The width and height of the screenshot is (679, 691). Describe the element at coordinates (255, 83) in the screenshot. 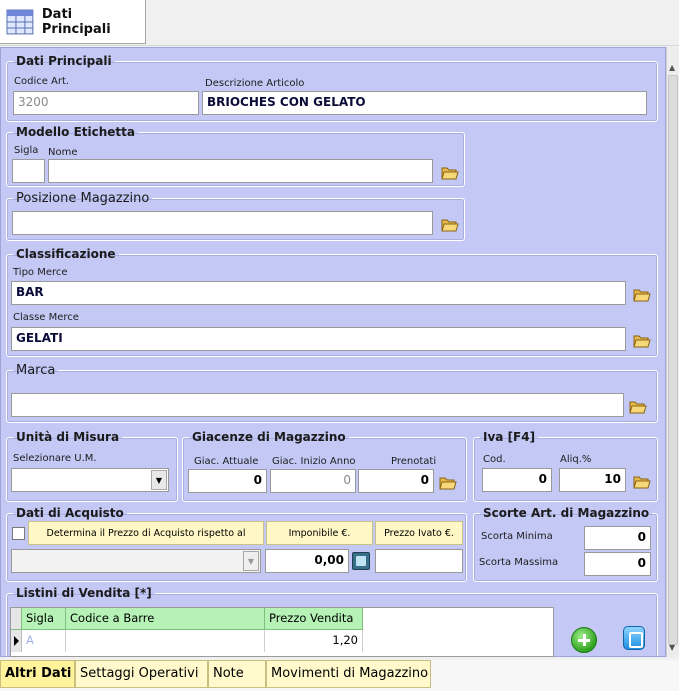

I see `descrizione-label: Descrizione Articolo` at that location.